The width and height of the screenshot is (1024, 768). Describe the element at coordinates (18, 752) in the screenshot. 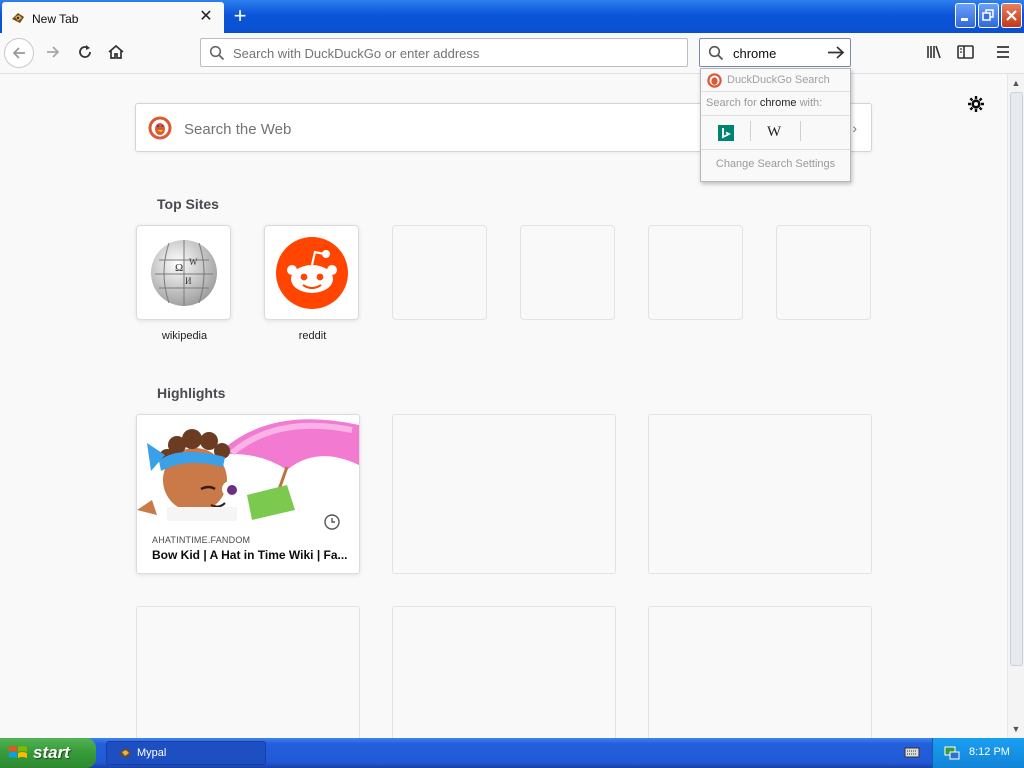

I see `windows-flag-icon` at that location.